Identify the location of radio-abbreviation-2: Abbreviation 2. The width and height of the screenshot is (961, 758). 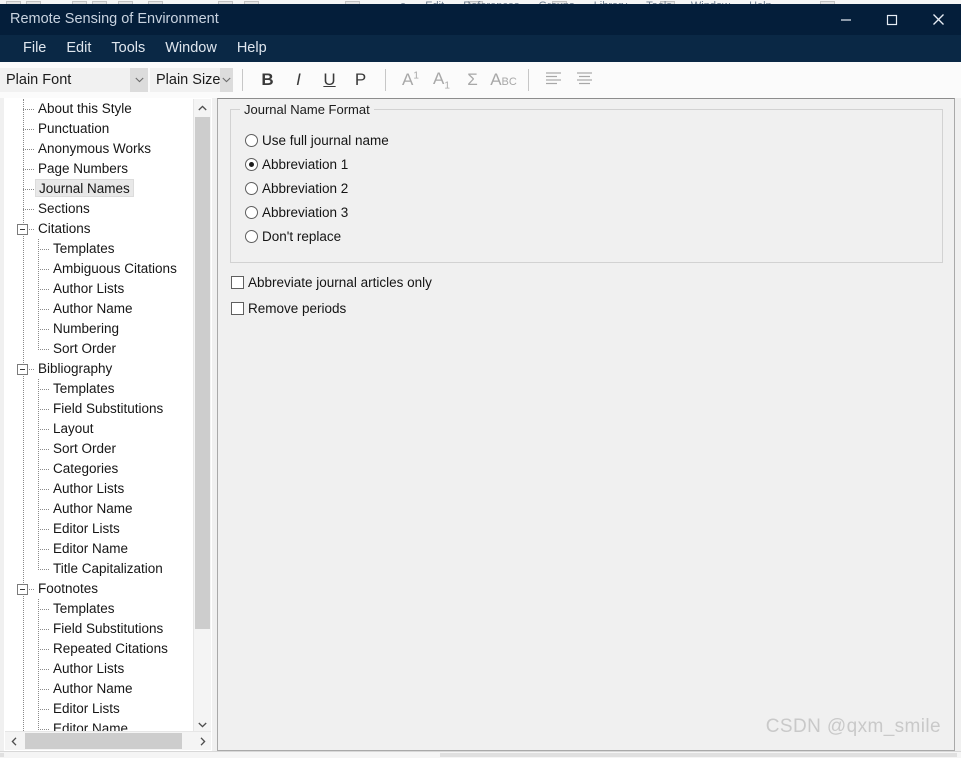
(296, 188).